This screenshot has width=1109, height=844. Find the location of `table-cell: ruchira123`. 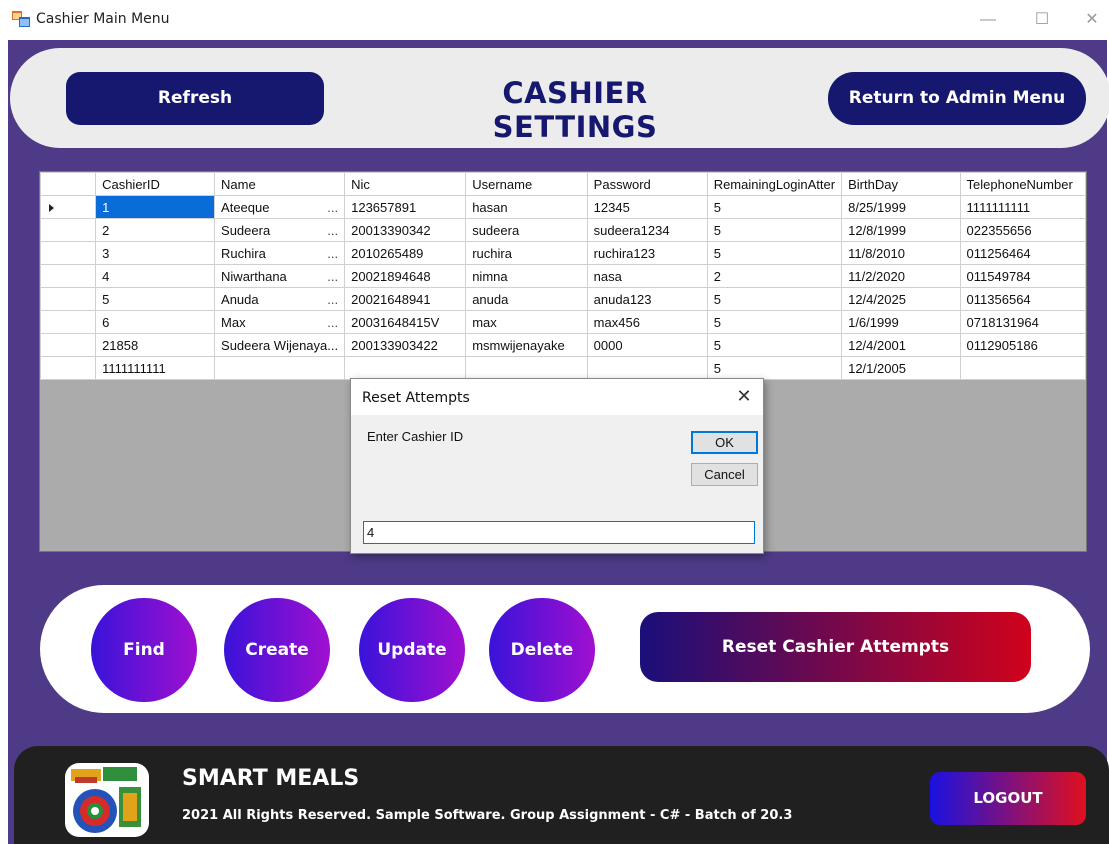

table-cell: ruchira123 is located at coordinates (647, 253).